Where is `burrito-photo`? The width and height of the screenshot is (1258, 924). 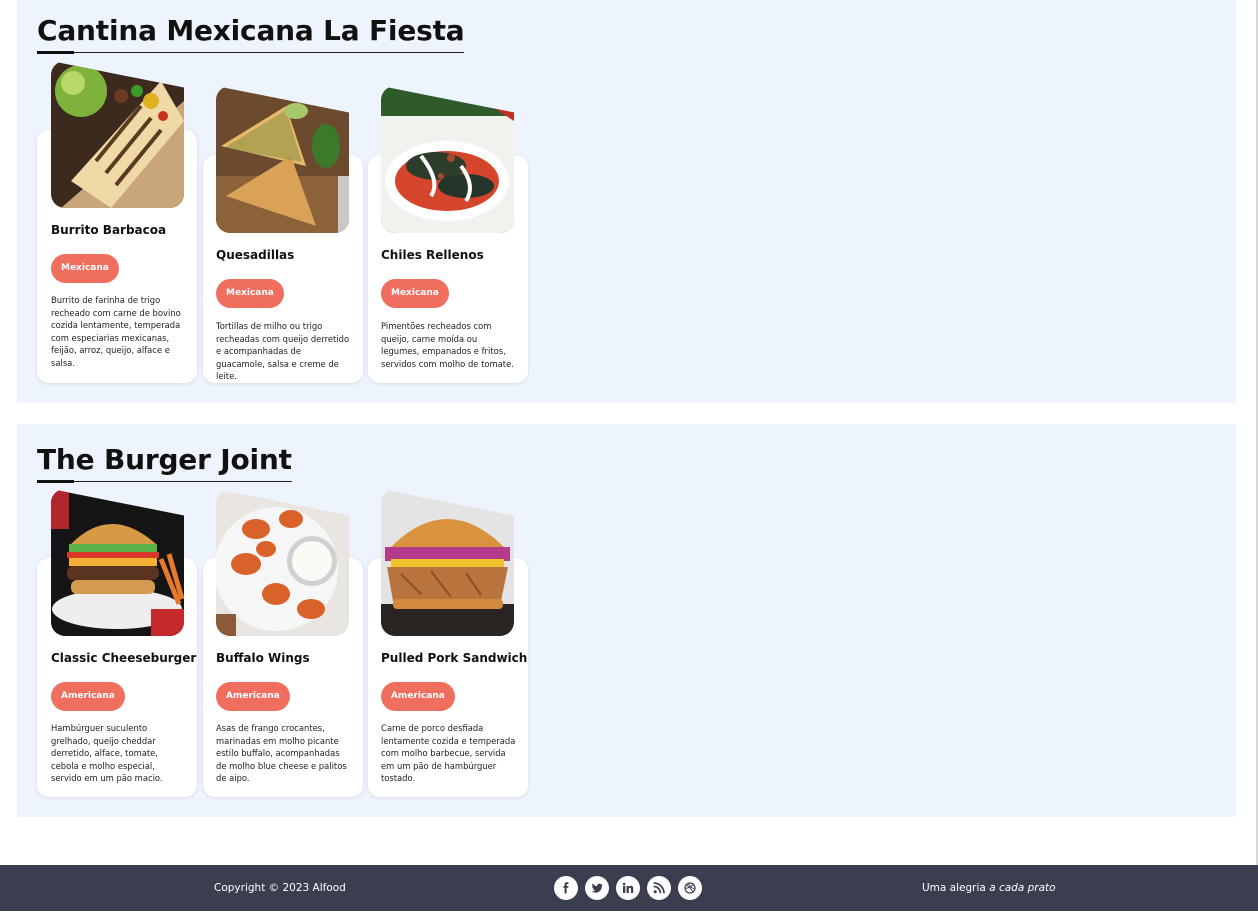 burrito-photo is located at coordinates (117, 134).